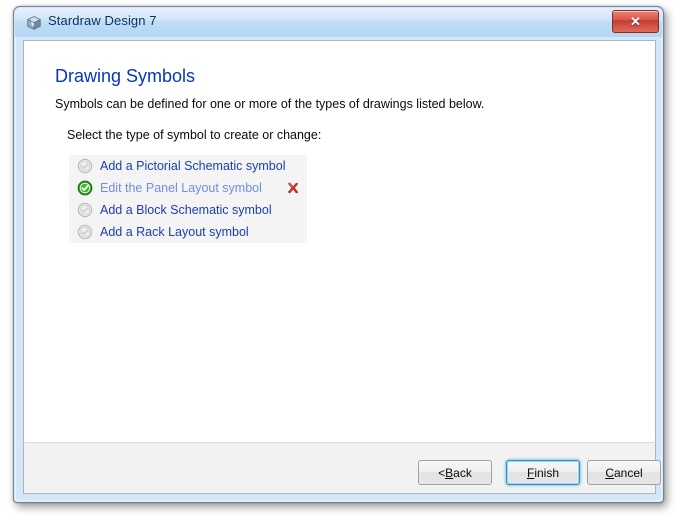 The image size is (681, 517). I want to click on finish-button-rest: inish, so click(547, 472).